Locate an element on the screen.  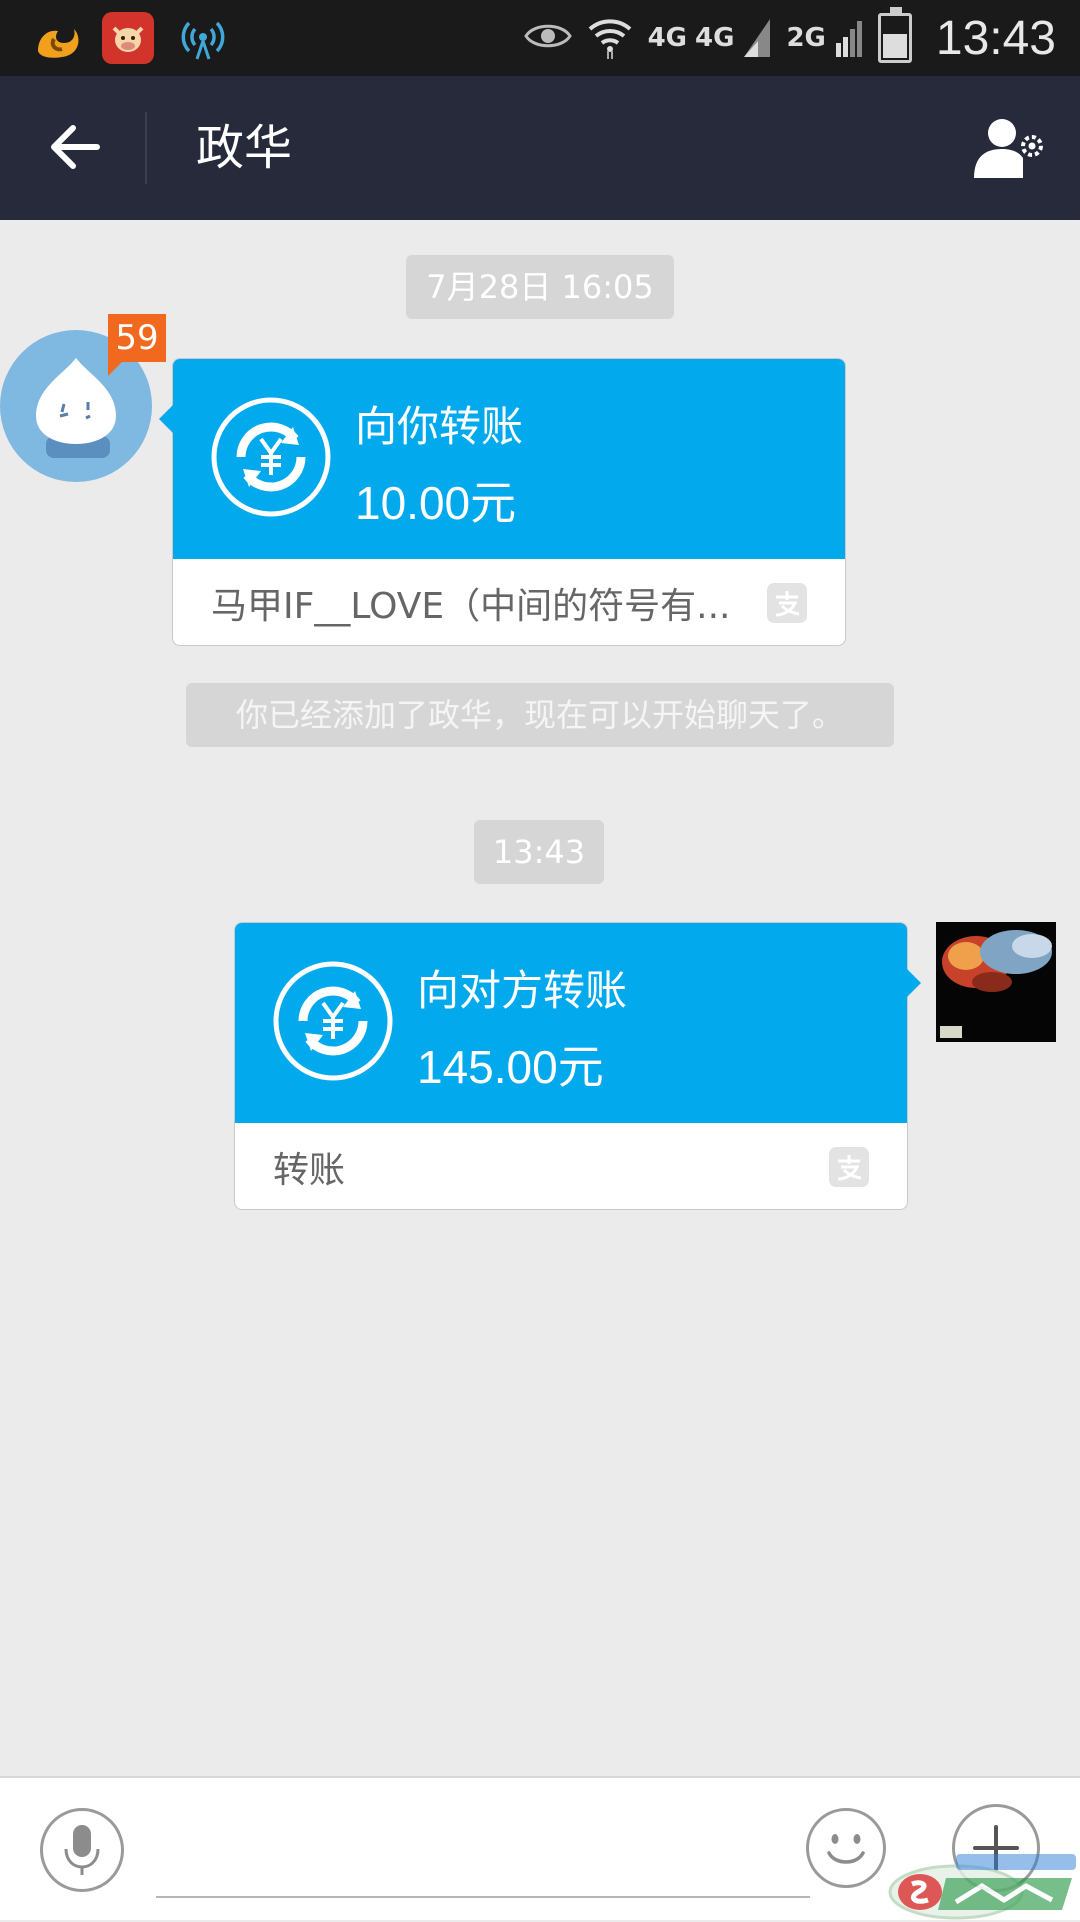
status-bar: 4G 4G 2G 13:43 is located at coordinates (540, 38).